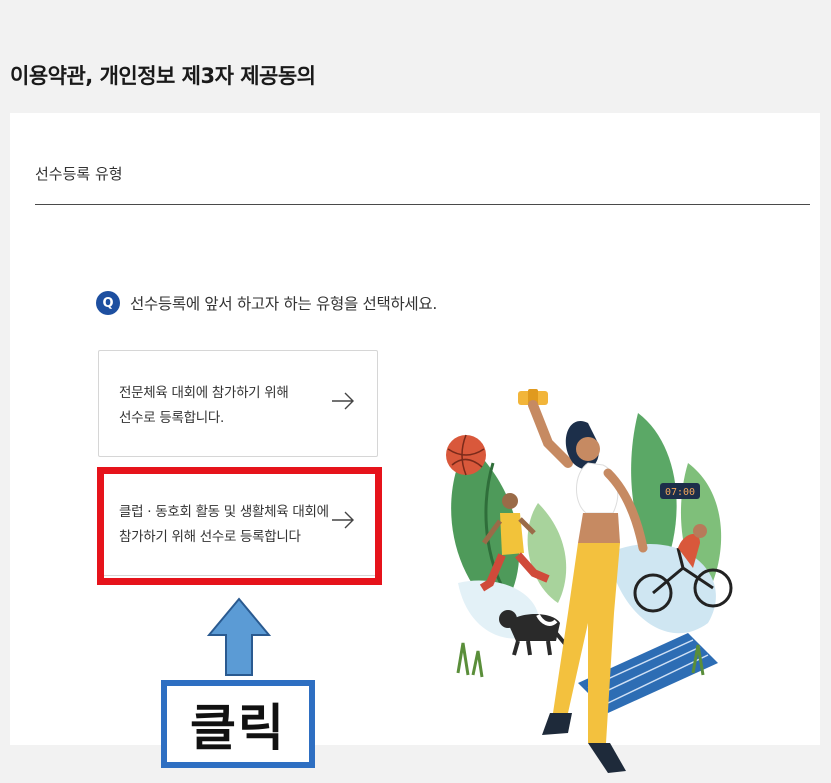 This screenshot has width=831, height=783. Describe the element at coordinates (422, 204) in the screenshot. I see `section-divider` at that location.